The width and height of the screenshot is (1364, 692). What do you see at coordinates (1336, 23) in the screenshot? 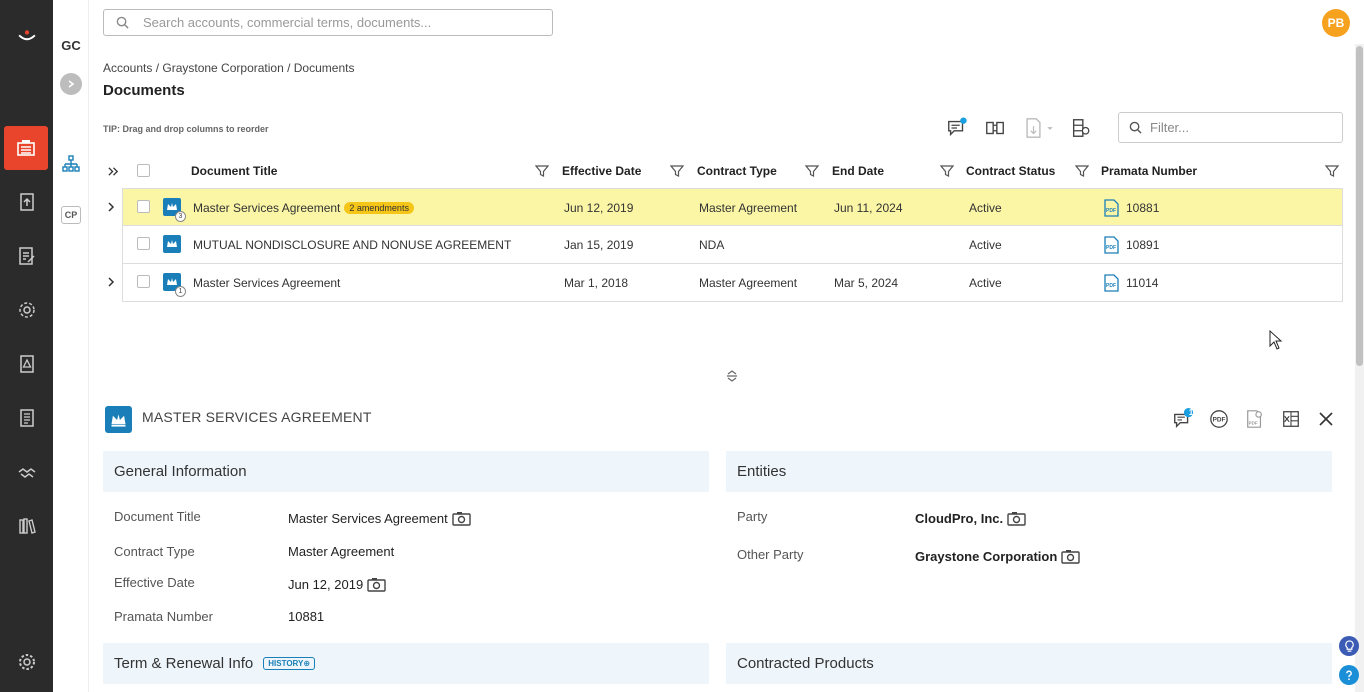
I see `user-avatar: PB` at bounding box center [1336, 23].